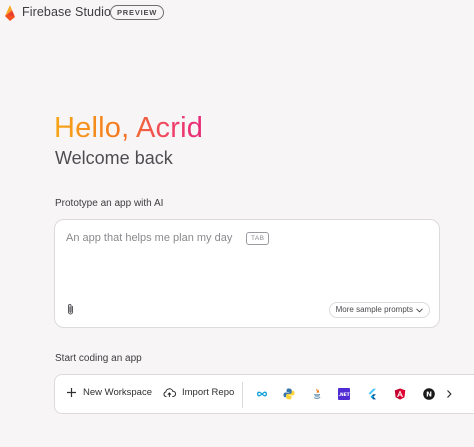 This screenshot has height=447, width=474. Describe the element at coordinates (149, 238) in the screenshot. I see `prompt-input: An app that helps me plan my day` at that location.